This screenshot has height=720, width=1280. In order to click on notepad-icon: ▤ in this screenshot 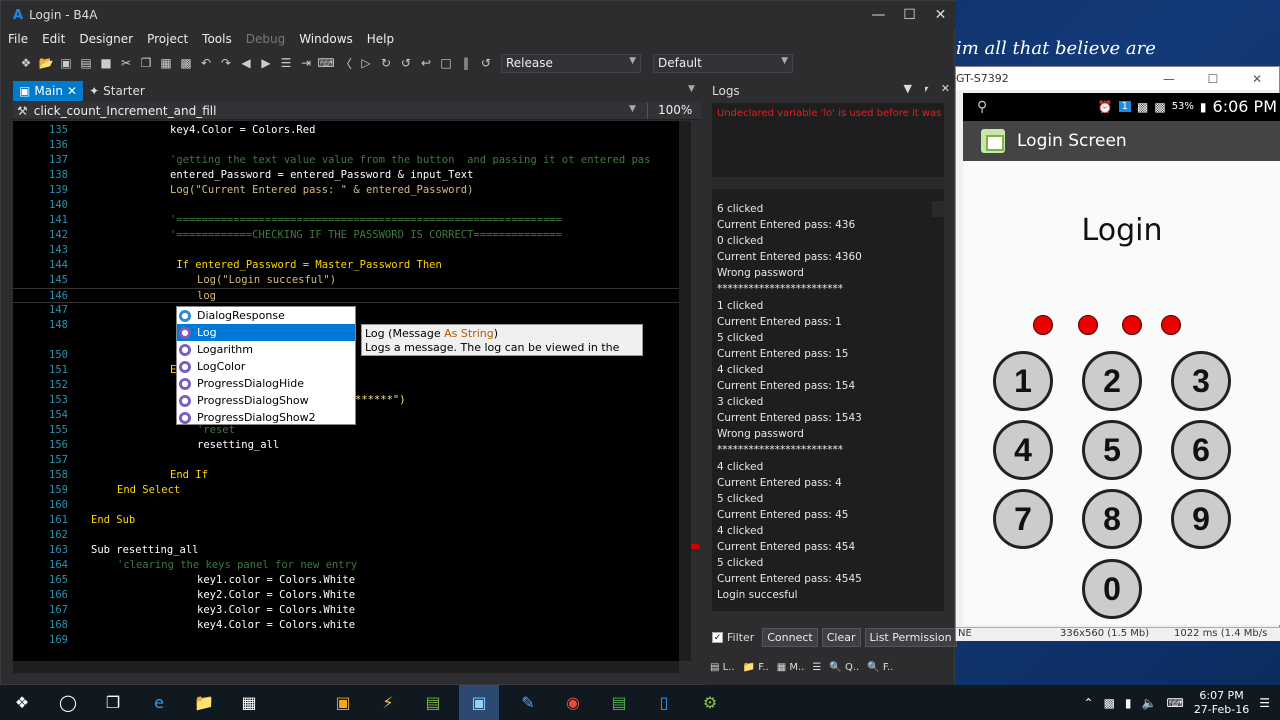, I will do `click(433, 702)`.